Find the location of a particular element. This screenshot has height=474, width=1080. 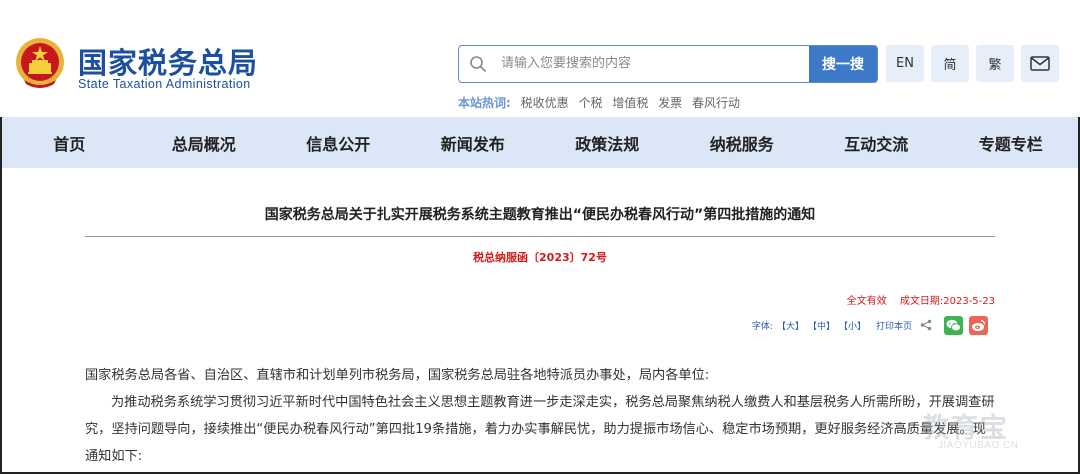

mail-icon is located at coordinates (1040, 63).